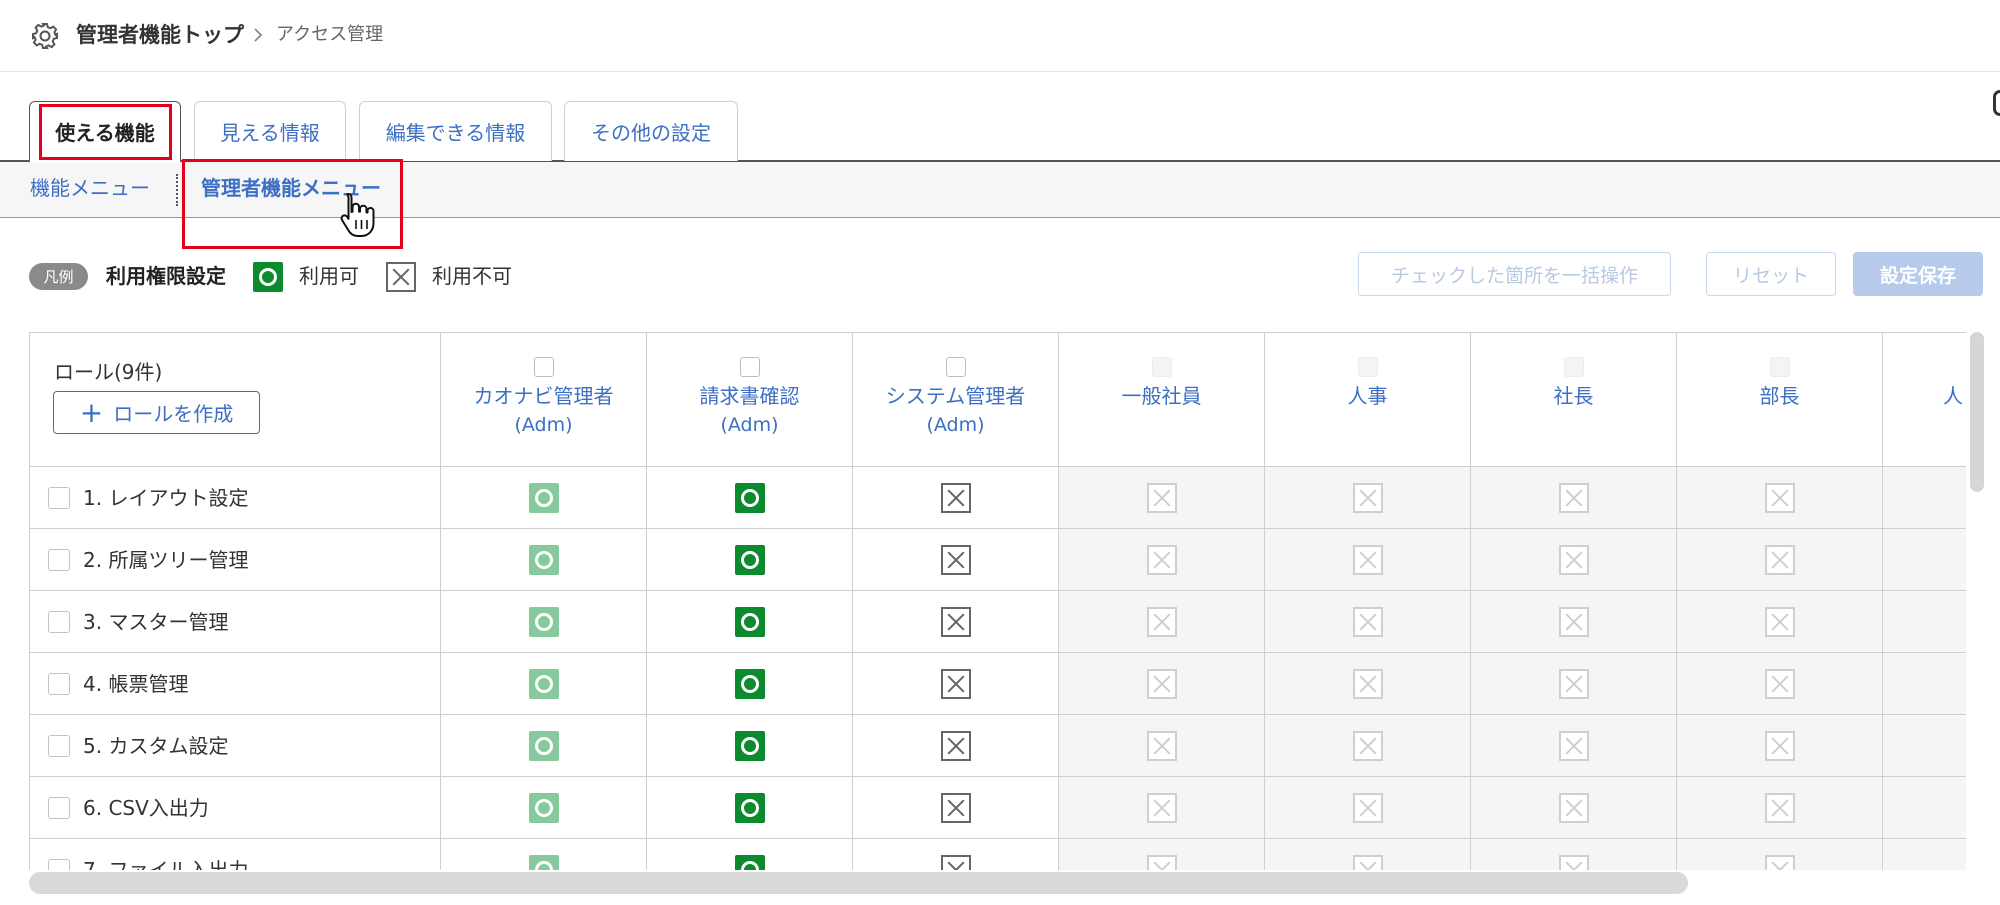 The width and height of the screenshot is (2000, 905). What do you see at coordinates (543, 396) in the screenshot?
I see `column-role-name: カオナビ管理者` at bounding box center [543, 396].